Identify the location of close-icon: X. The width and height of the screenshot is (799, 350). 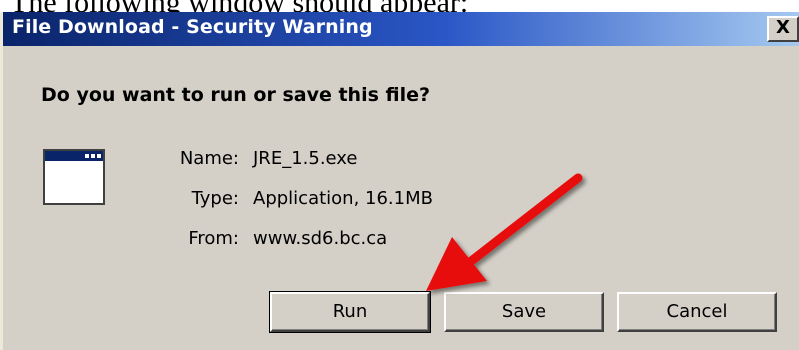
(783, 27).